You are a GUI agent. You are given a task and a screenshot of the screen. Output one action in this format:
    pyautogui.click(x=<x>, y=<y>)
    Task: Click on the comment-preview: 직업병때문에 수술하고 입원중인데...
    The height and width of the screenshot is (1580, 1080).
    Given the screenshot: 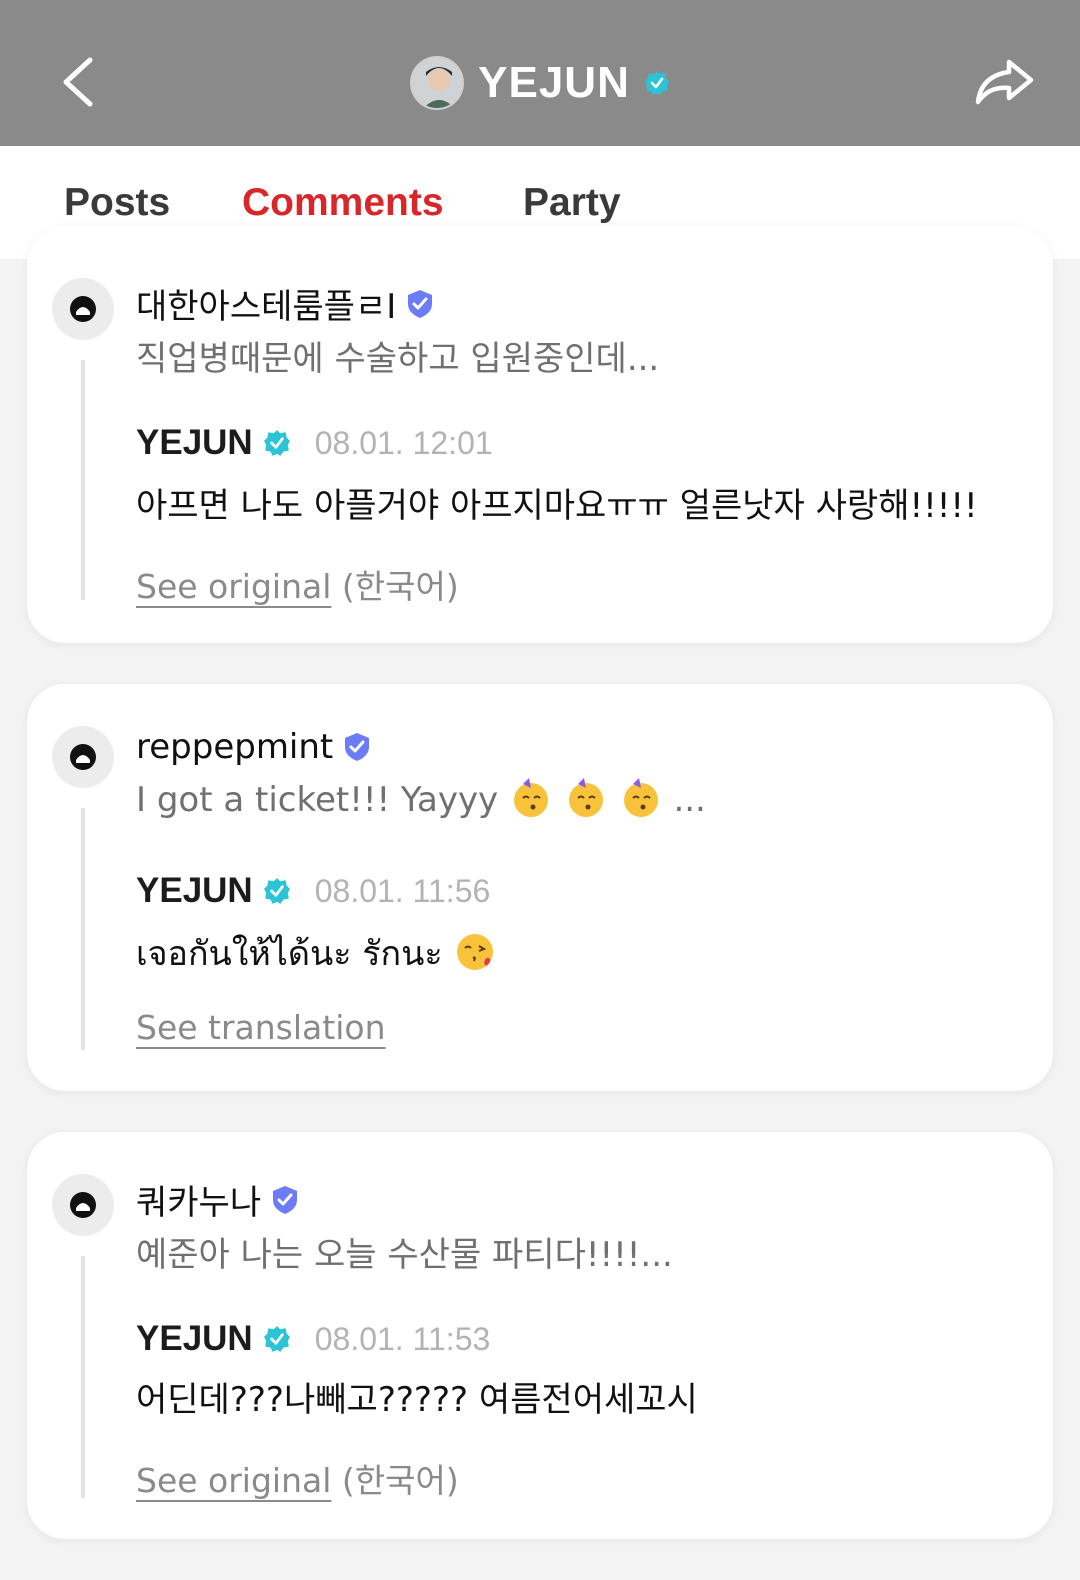 What is the action you would take?
    pyautogui.click(x=397, y=355)
    